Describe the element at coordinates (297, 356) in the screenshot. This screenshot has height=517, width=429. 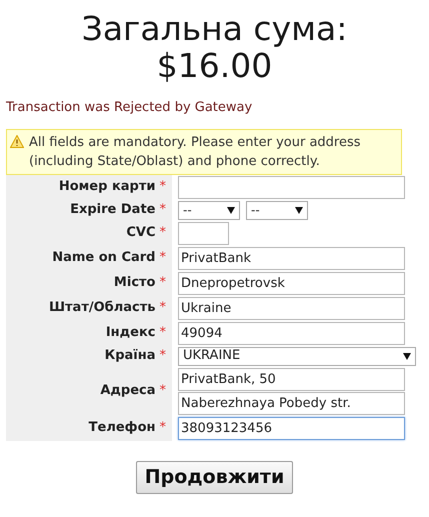
I see `select-field: UKRAINE` at that location.